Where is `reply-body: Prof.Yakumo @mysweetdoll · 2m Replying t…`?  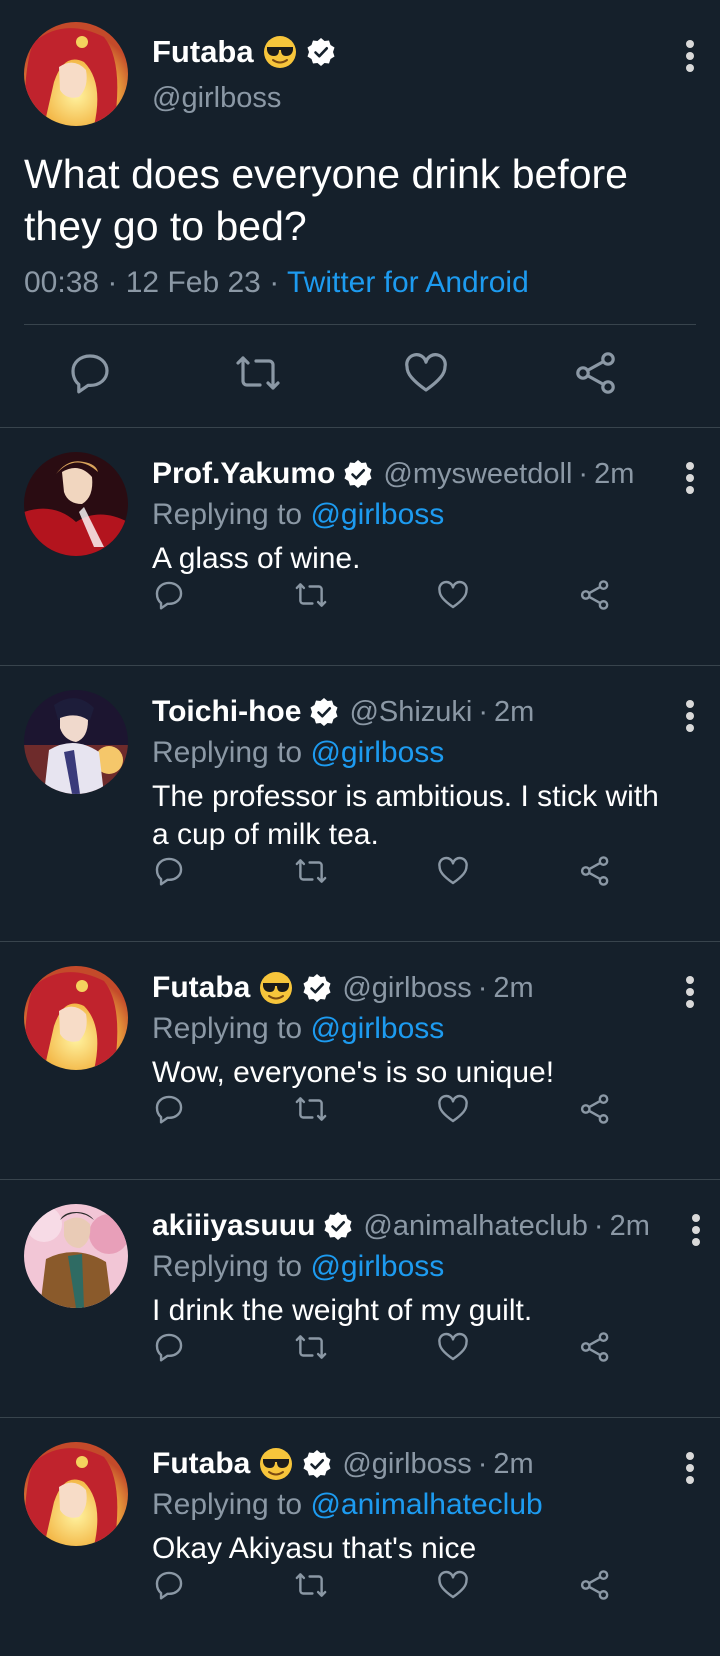 reply-body: Prof.Yakumo @mysweetdoll · 2m Replying t… is located at coordinates (416, 516).